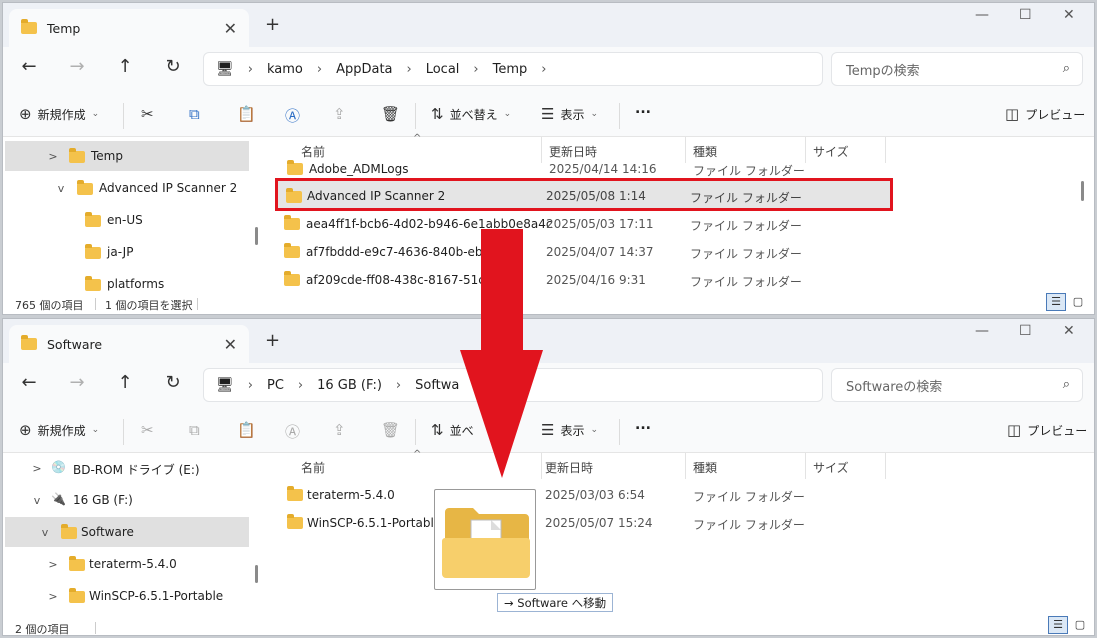  Describe the element at coordinates (127, 596) in the screenshot. I see `tree-item-winscp: > WinSCP-6.5.1-Portable` at that location.